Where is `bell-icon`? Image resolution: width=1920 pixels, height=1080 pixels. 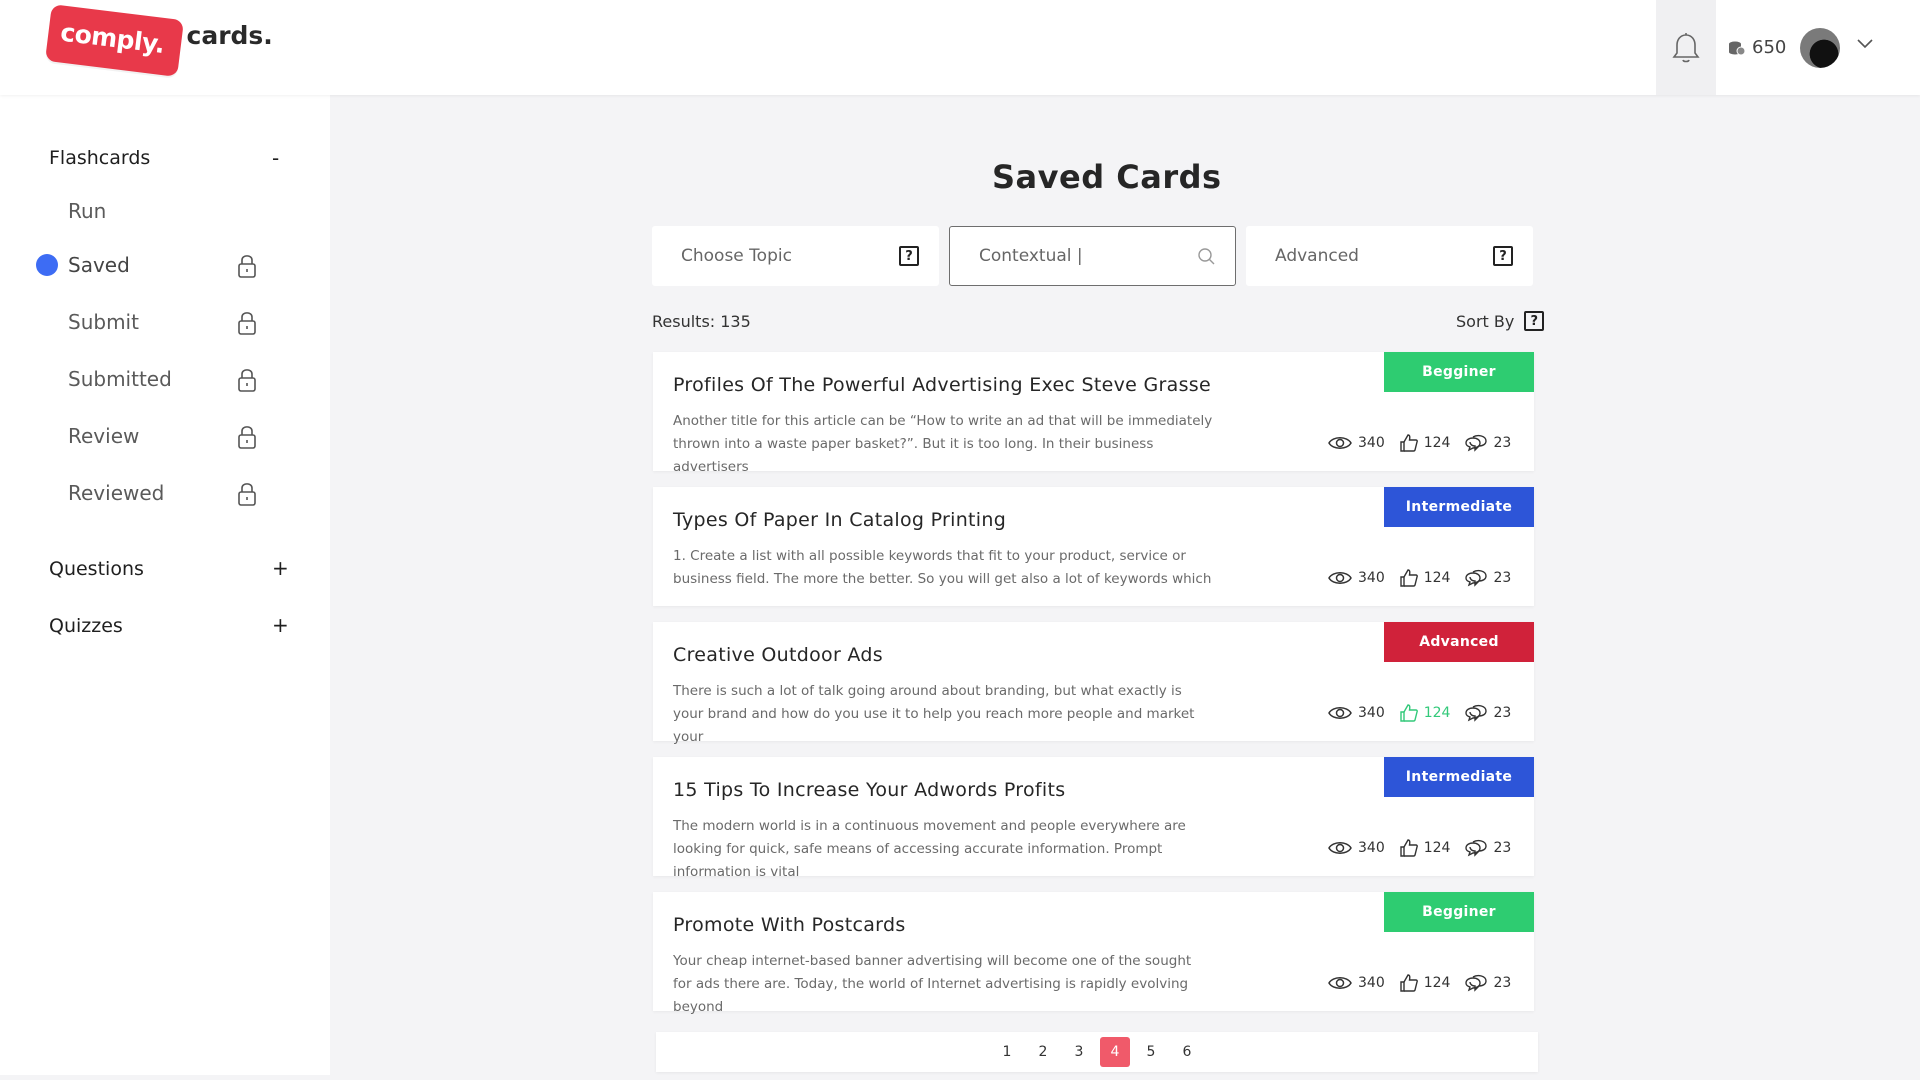
bell-icon is located at coordinates (1686, 47).